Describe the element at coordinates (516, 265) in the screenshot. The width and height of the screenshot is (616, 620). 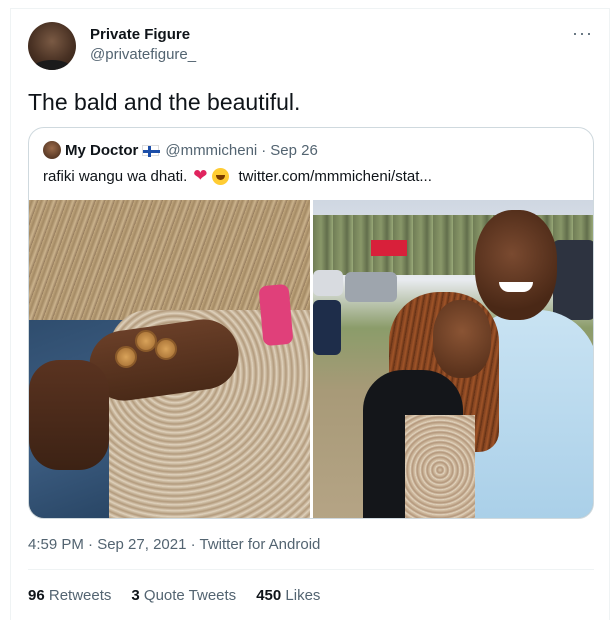
I see `photo-man-head` at that location.